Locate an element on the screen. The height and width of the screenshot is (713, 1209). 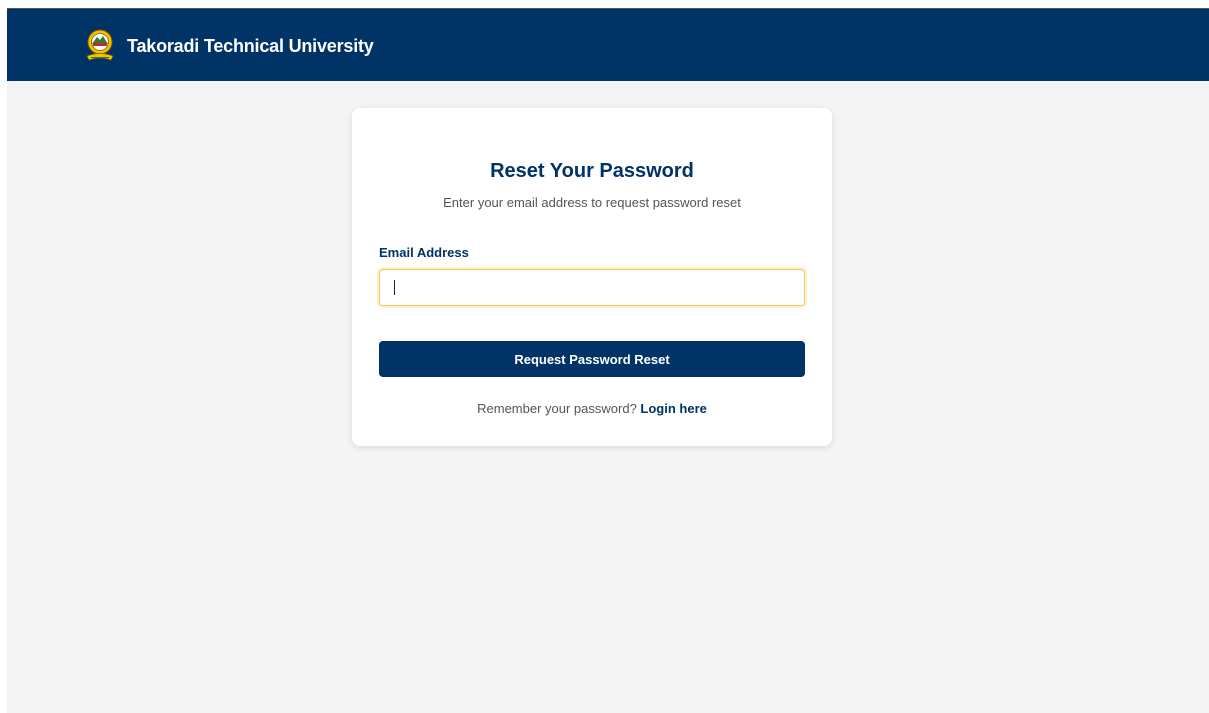
top-navbar: Takoradi Technical University is located at coordinates (608, 45).